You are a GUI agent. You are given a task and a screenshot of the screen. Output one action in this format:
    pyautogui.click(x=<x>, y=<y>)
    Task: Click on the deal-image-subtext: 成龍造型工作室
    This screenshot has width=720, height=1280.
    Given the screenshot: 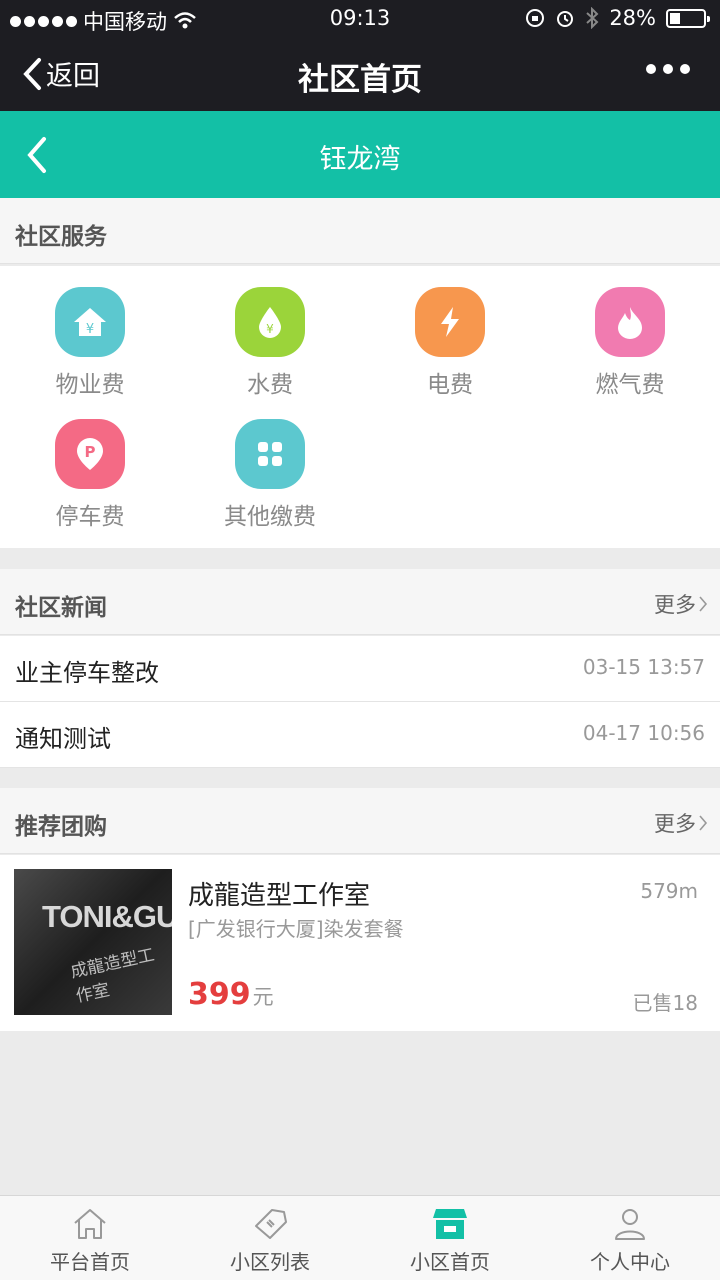 What is the action you would take?
    pyautogui.click(x=112, y=976)
    